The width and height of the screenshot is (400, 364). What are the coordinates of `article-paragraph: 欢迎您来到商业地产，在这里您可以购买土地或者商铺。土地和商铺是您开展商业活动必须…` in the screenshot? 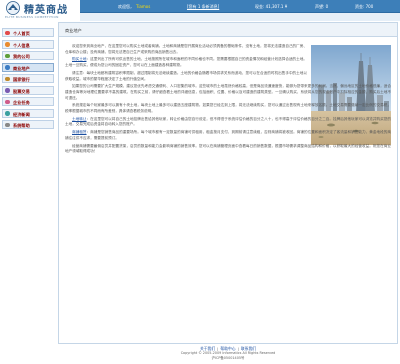 It's located at (186, 49).